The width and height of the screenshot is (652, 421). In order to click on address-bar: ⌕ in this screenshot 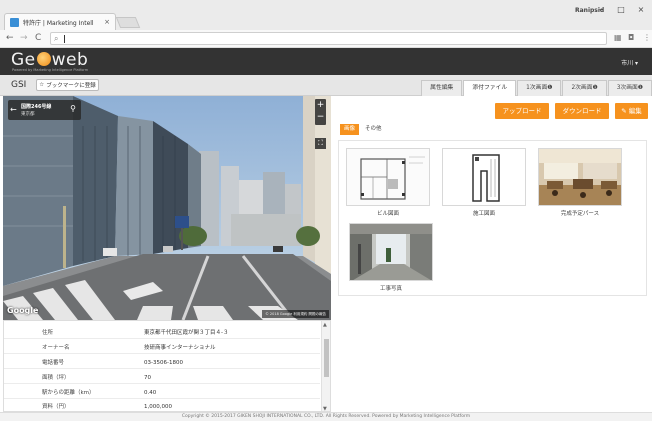, I will do `click(328, 38)`.